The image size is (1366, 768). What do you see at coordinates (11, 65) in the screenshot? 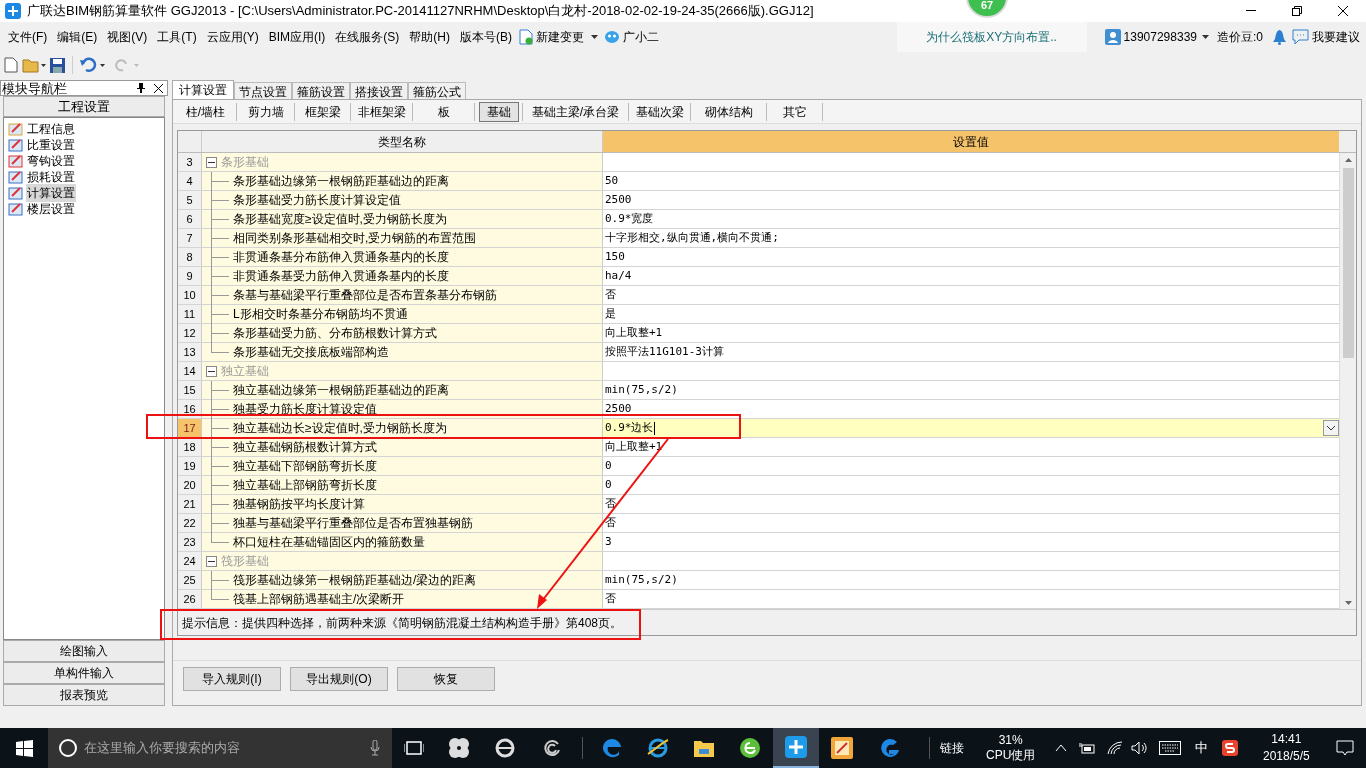
I see `new-file-icon` at bounding box center [11, 65].